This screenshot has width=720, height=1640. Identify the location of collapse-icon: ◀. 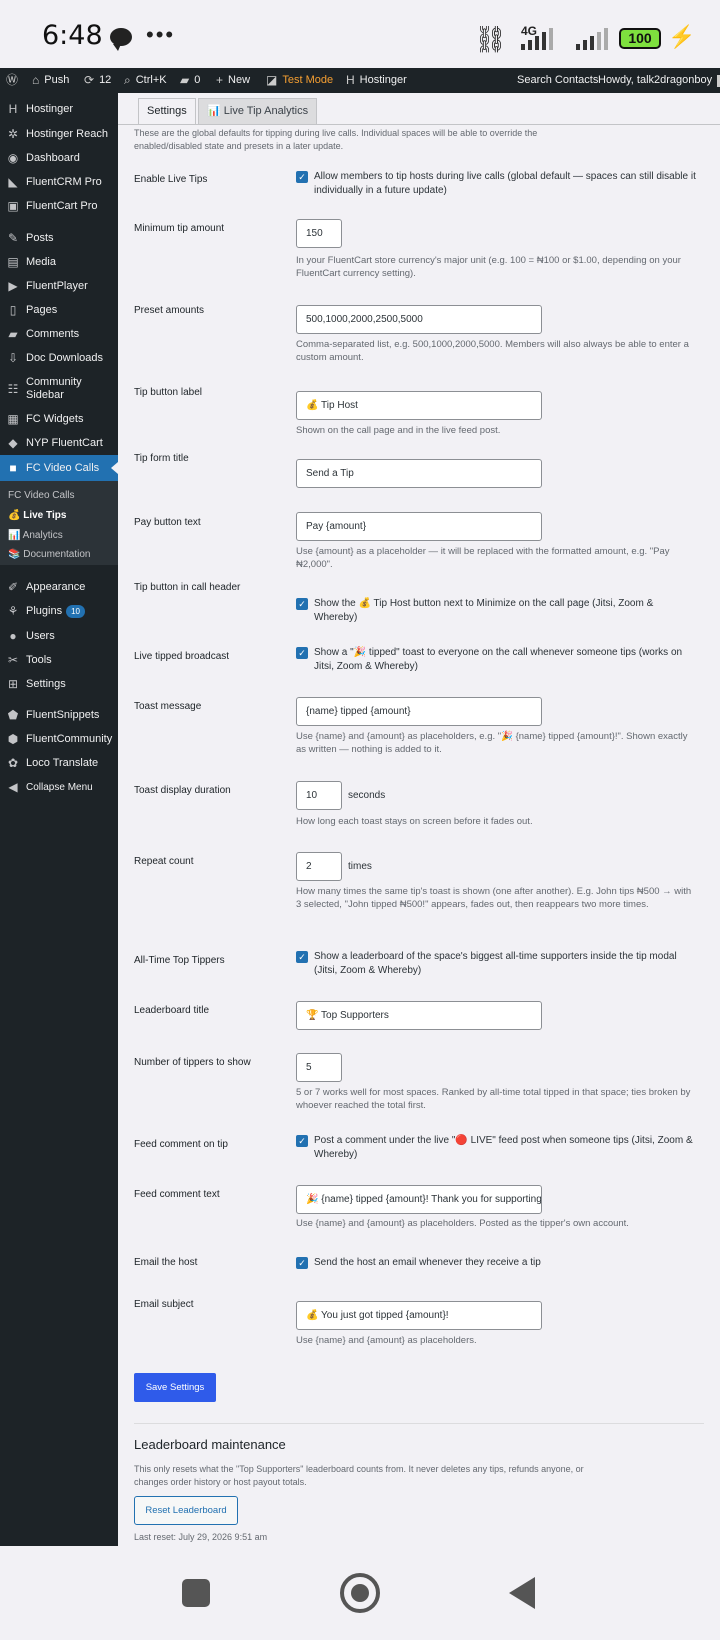
(13, 787).